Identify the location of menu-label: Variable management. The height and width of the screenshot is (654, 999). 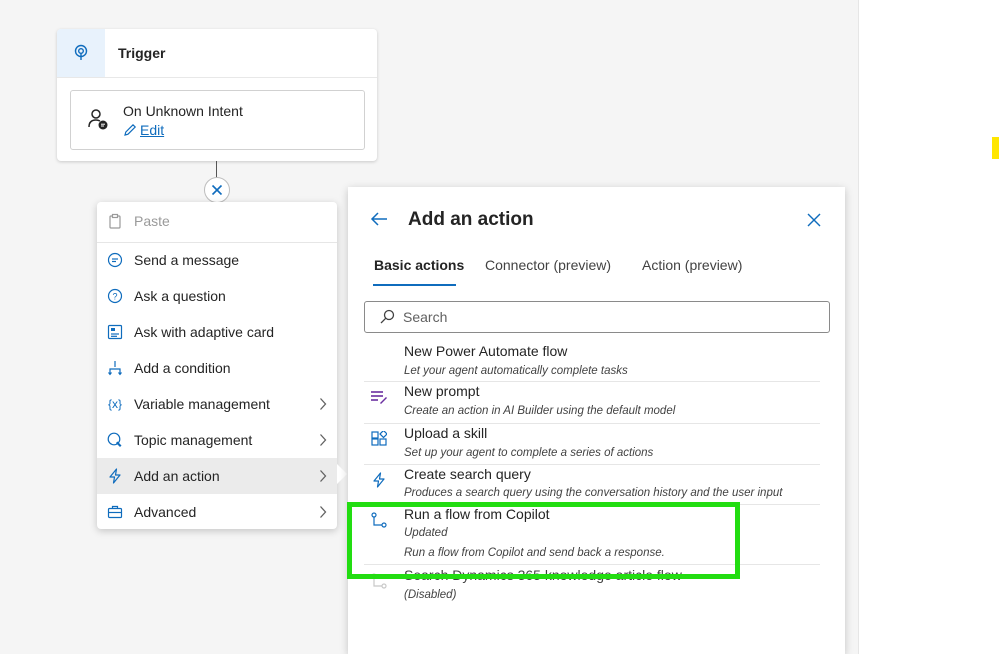
(202, 404).